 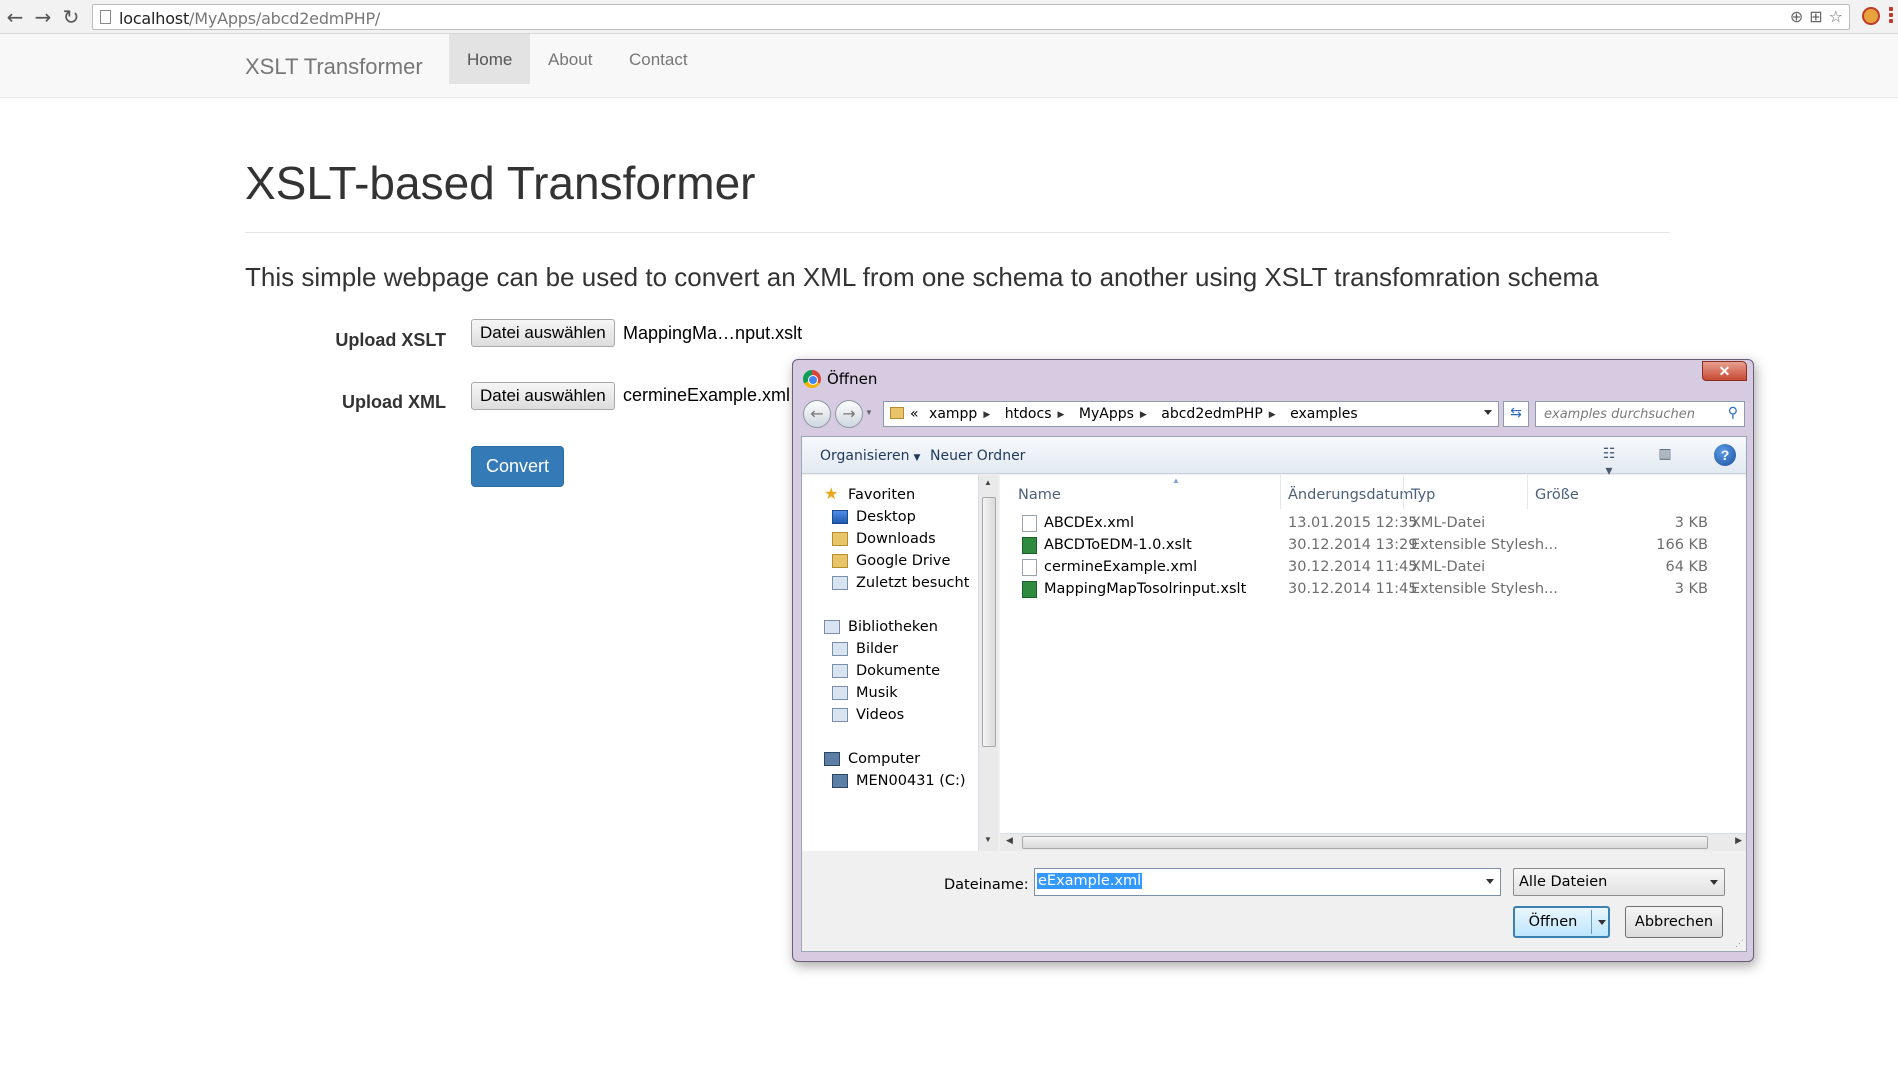 What do you see at coordinates (334, 67) in the screenshot?
I see `navbar-brand: XSLT Transformer` at bounding box center [334, 67].